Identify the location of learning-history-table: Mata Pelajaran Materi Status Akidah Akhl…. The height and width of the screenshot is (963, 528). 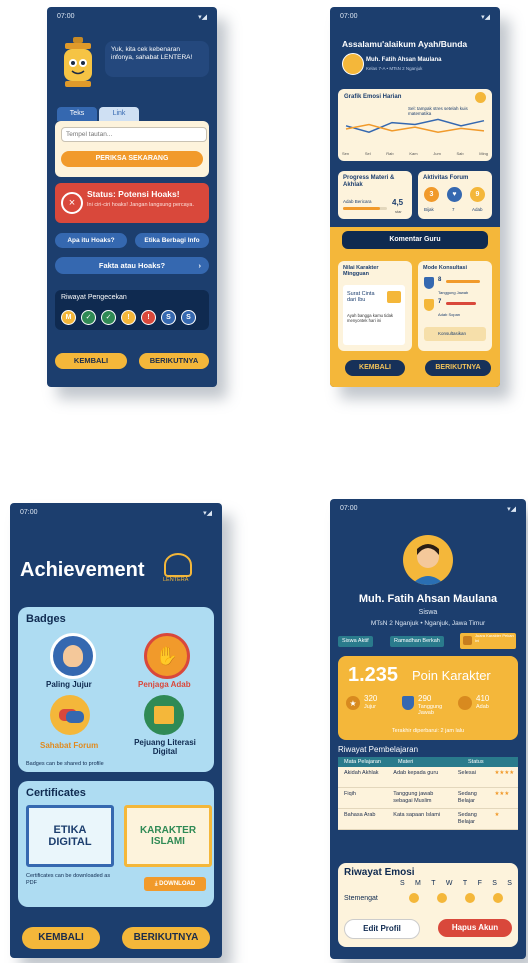
(428, 793).